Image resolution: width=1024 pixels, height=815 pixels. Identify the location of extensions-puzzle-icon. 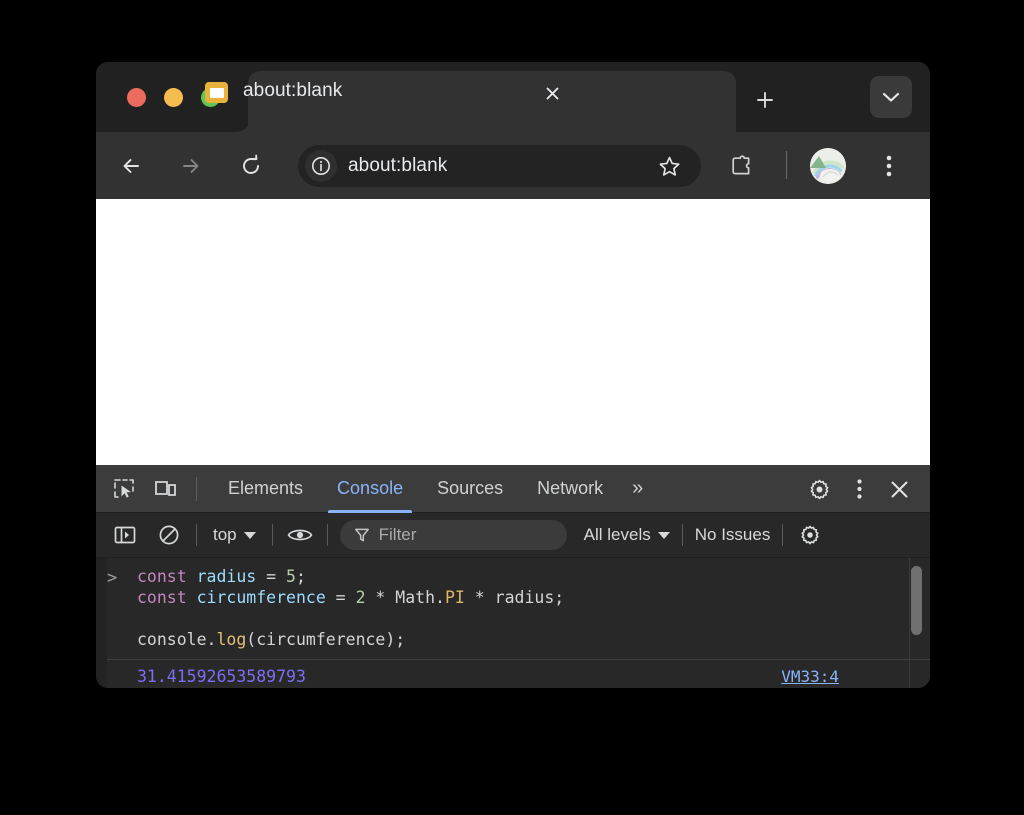
(741, 166).